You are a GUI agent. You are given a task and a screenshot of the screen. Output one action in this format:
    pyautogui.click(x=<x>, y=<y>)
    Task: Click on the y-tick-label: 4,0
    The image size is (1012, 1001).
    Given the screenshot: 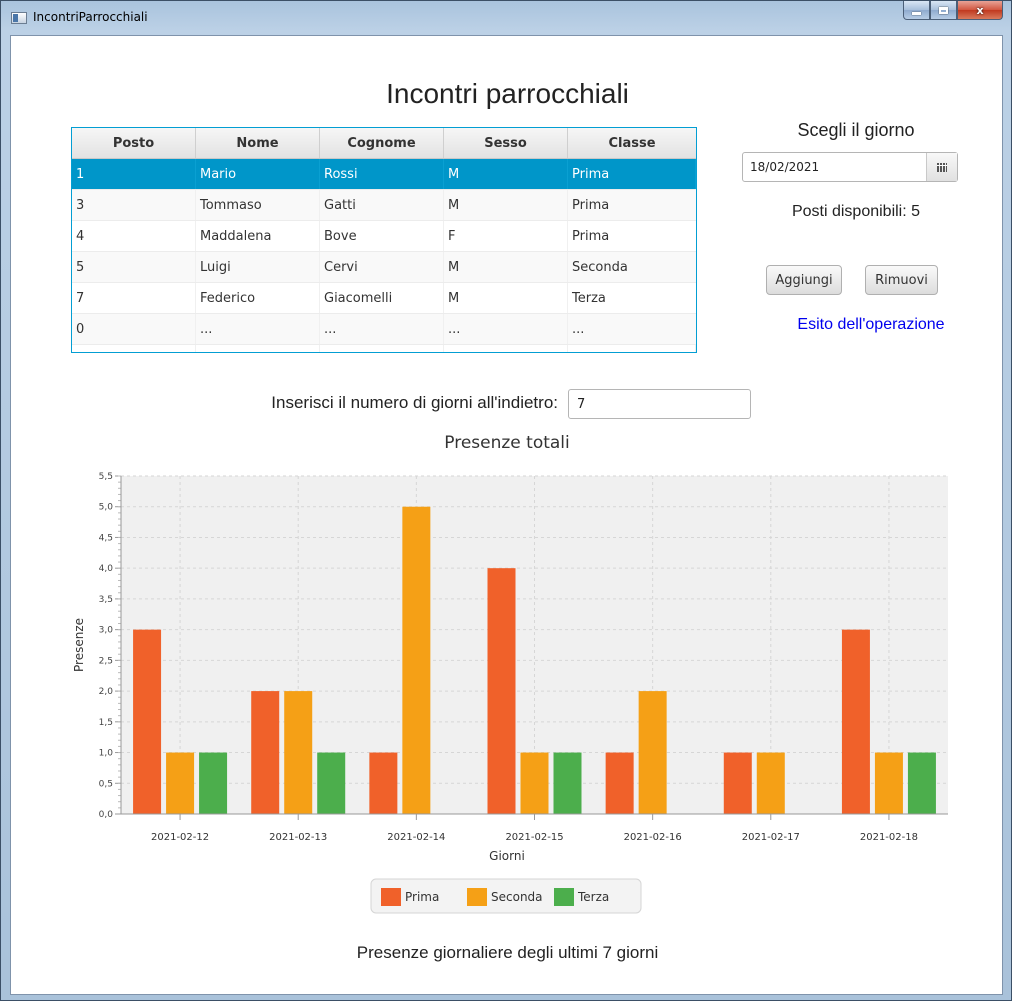 What is the action you would take?
    pyautogui.click(x=106, y=569)
    